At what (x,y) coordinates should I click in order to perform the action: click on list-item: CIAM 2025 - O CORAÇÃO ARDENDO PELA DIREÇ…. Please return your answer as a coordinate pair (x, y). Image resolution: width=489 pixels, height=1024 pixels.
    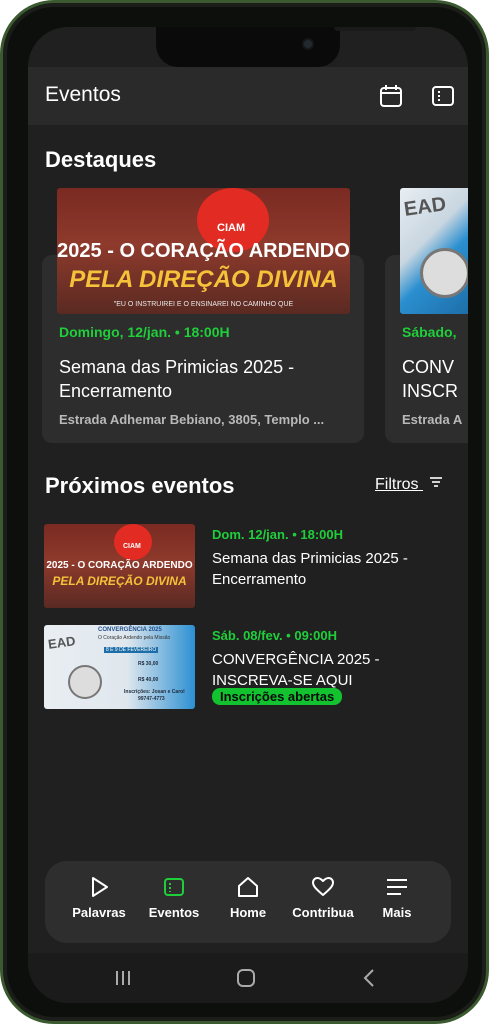
    Looking at the image, I should click on (248, 567).